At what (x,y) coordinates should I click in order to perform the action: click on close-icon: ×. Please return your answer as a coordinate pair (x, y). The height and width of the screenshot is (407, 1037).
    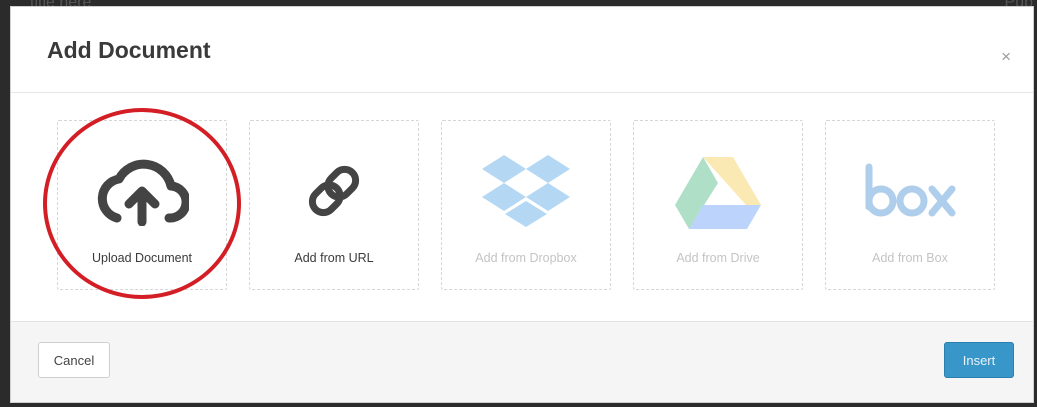
    Looking at the image, I should click on (1006, 57).